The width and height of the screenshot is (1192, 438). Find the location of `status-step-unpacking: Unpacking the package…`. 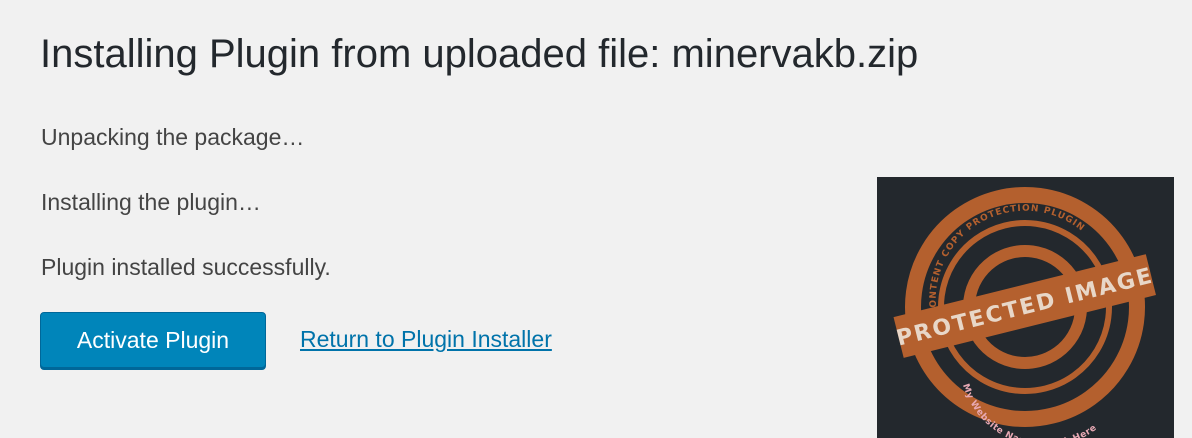

status-step-unpacking: Unpacking the package… is located at coordinates (173, 137).